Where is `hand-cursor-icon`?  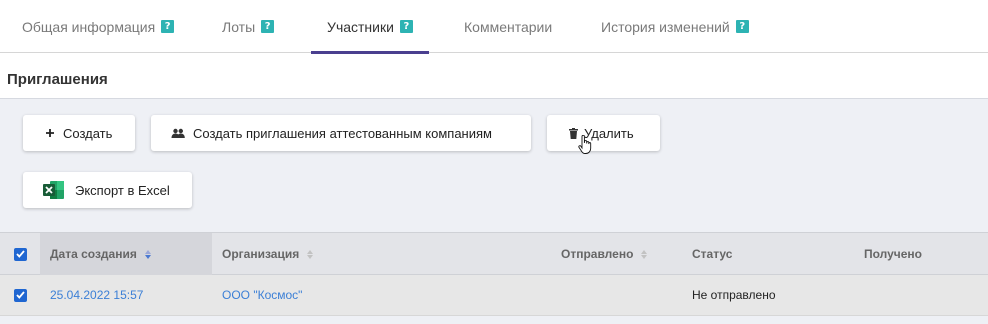
hand-cursor-icon is located at coordinates (585, 147).